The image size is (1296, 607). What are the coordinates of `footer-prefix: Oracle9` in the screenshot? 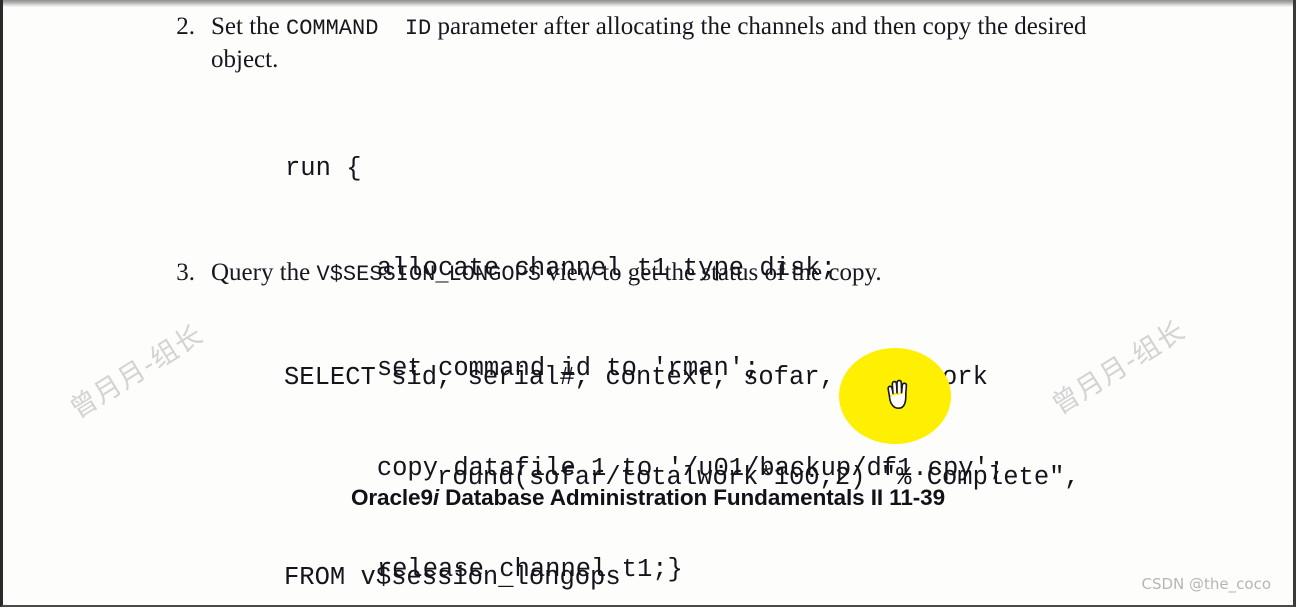 It's located at (392, 497).